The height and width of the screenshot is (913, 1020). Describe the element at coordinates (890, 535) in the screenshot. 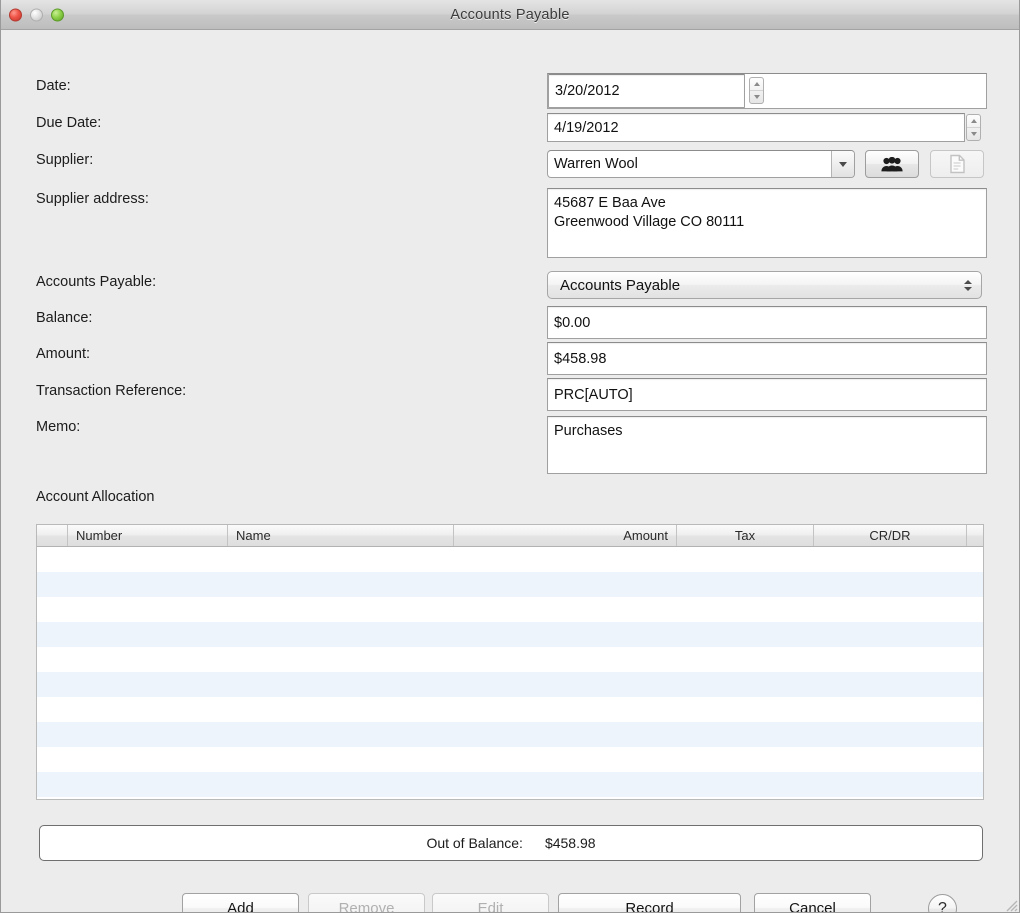

I see `table-column-crdr: CR/DR` at that location.